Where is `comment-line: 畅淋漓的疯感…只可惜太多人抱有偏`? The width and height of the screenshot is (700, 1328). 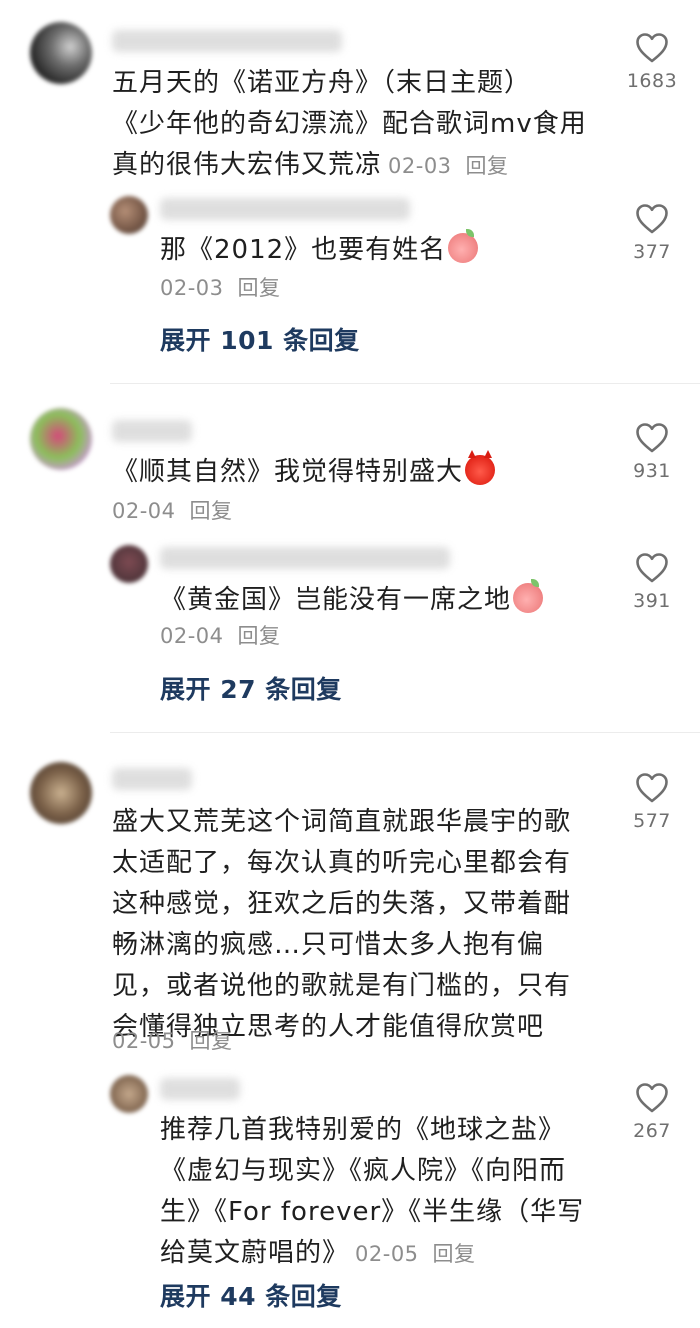
comment-line: 畅淋漓的疯感…只可惜太多人抱有偏 is located at coordinates (328, 945).